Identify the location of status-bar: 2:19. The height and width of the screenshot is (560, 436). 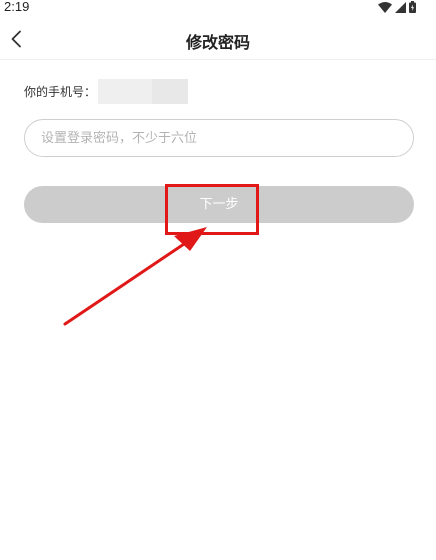
(218, 8).